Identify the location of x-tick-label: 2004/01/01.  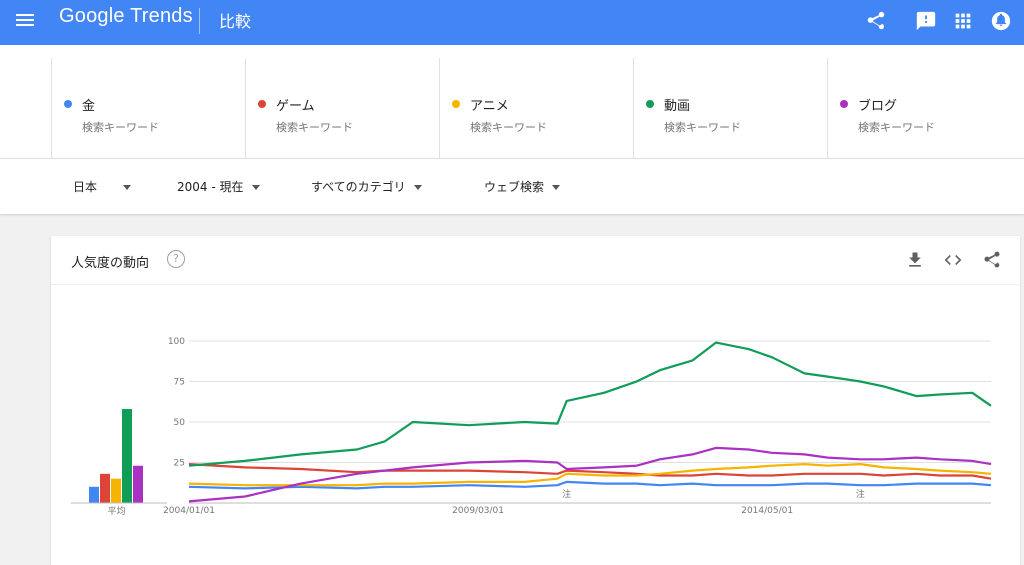
(189, 511).